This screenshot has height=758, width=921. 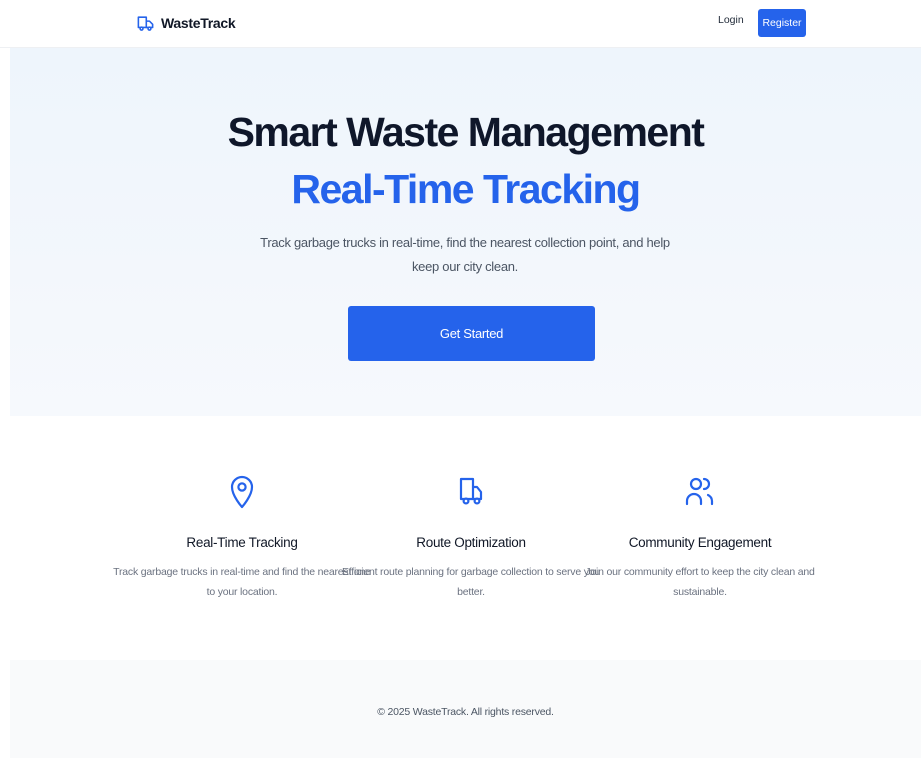 What do you see at coordinates (782, 23) in the screenshot?
I see `register-button: Register` at bounding box center [782, 23].